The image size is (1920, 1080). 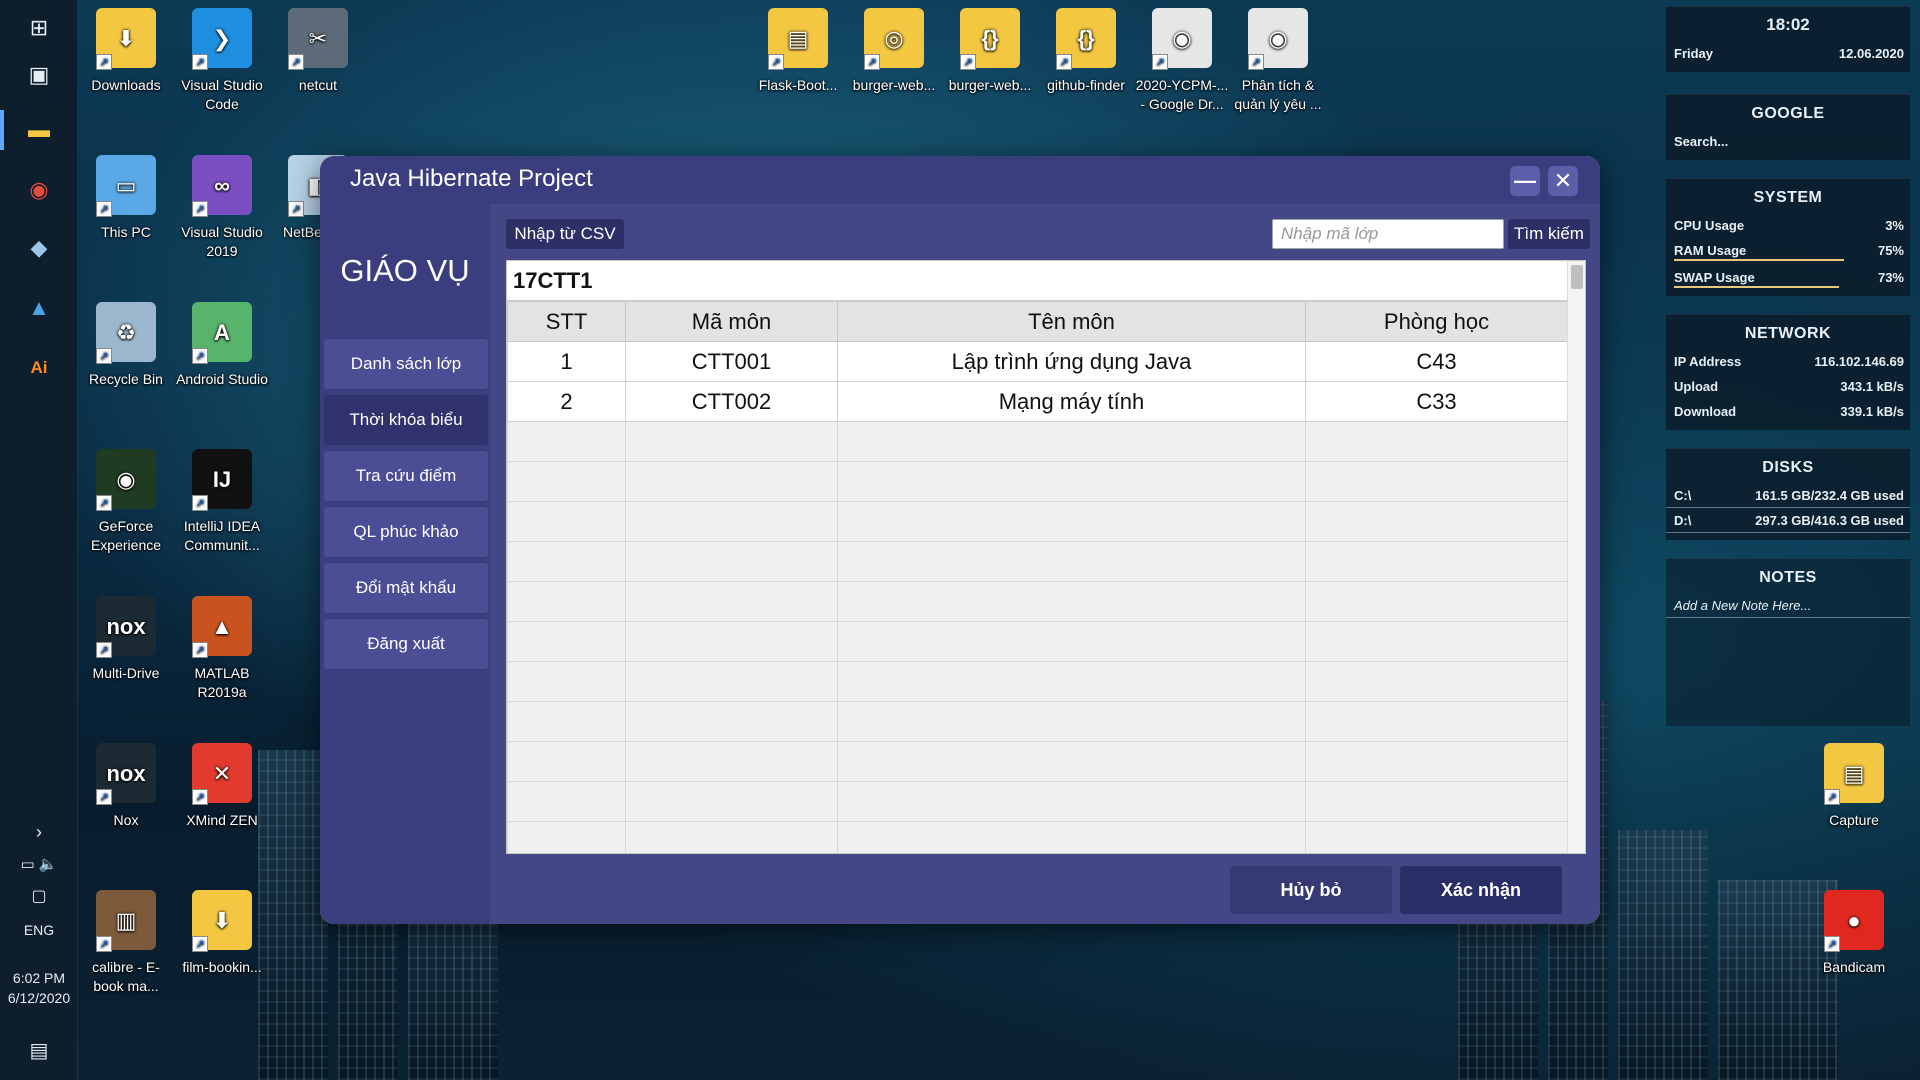 What do you see at coordinates (1549, 234) in the screenshot?
I see `search-button: Tìm kiếm` at bounding box center [1549, 234].